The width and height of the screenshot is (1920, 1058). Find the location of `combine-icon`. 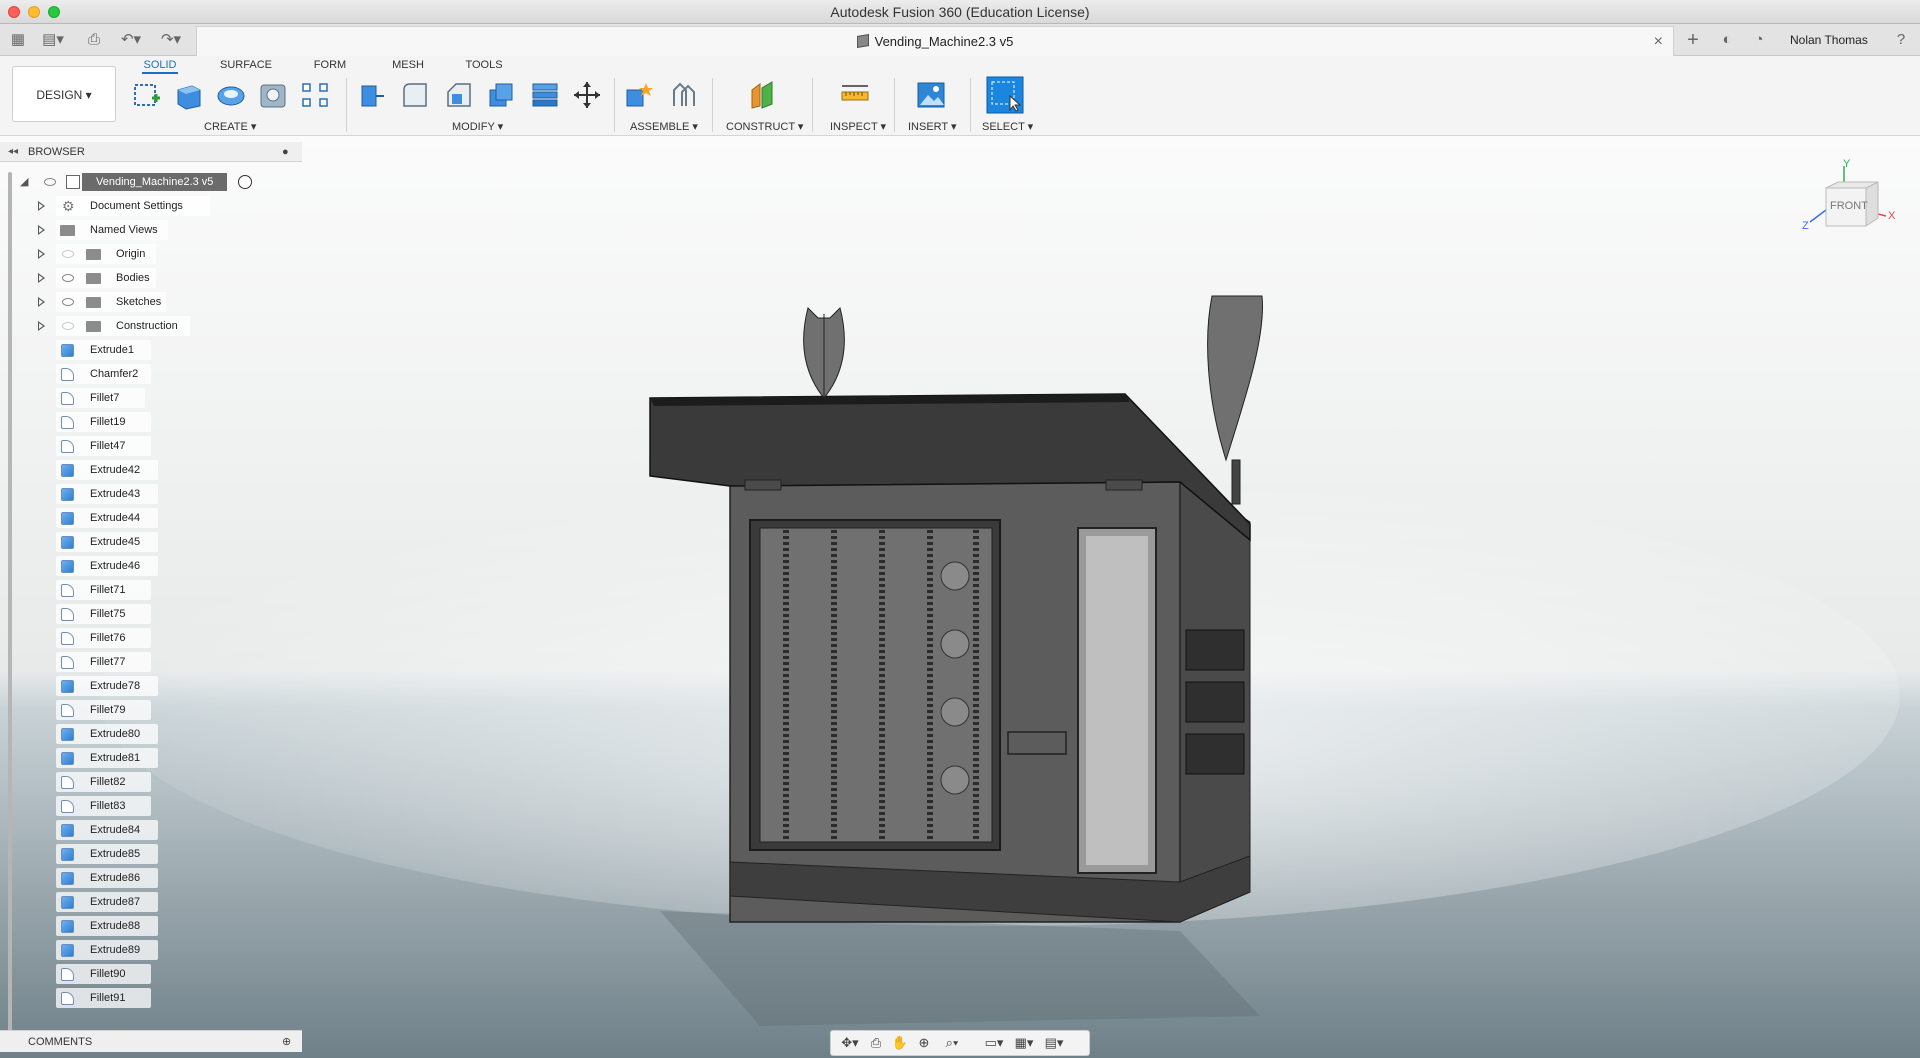

combine-icon is located at coordinates (545, 95).